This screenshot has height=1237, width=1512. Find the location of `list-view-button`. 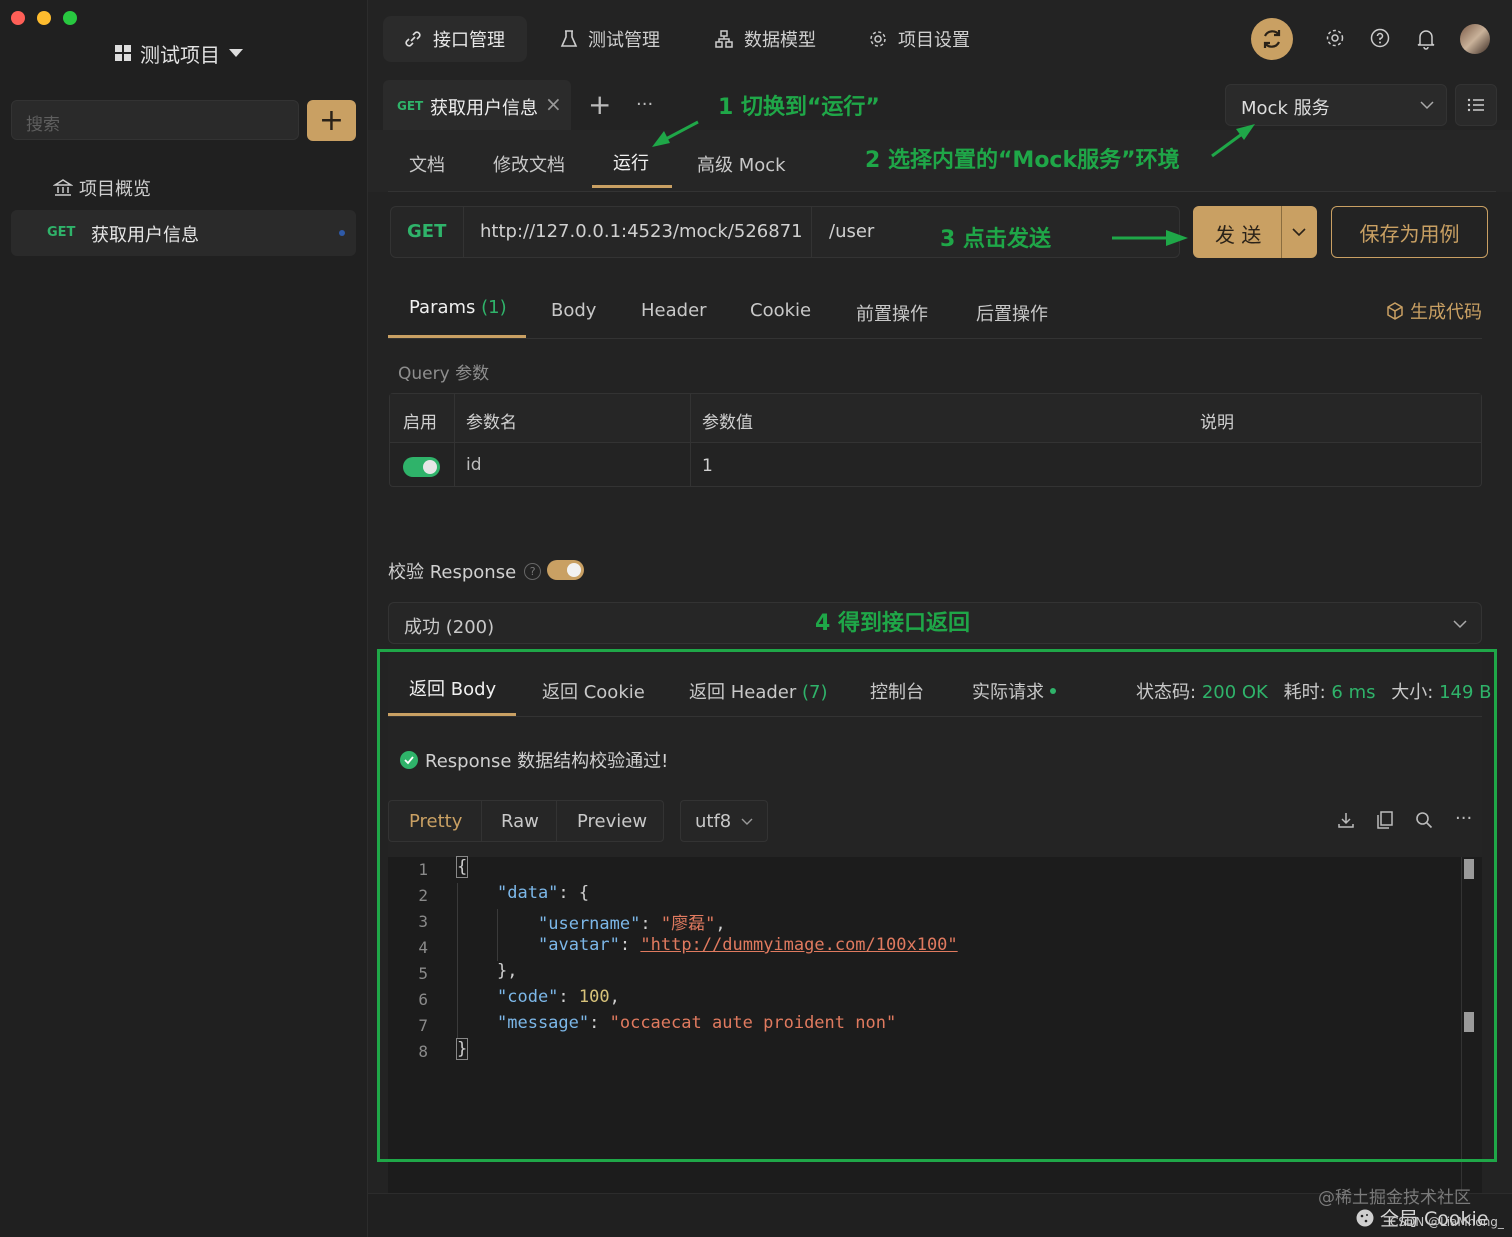

list-view-button is located at coordinates (1476, 105).